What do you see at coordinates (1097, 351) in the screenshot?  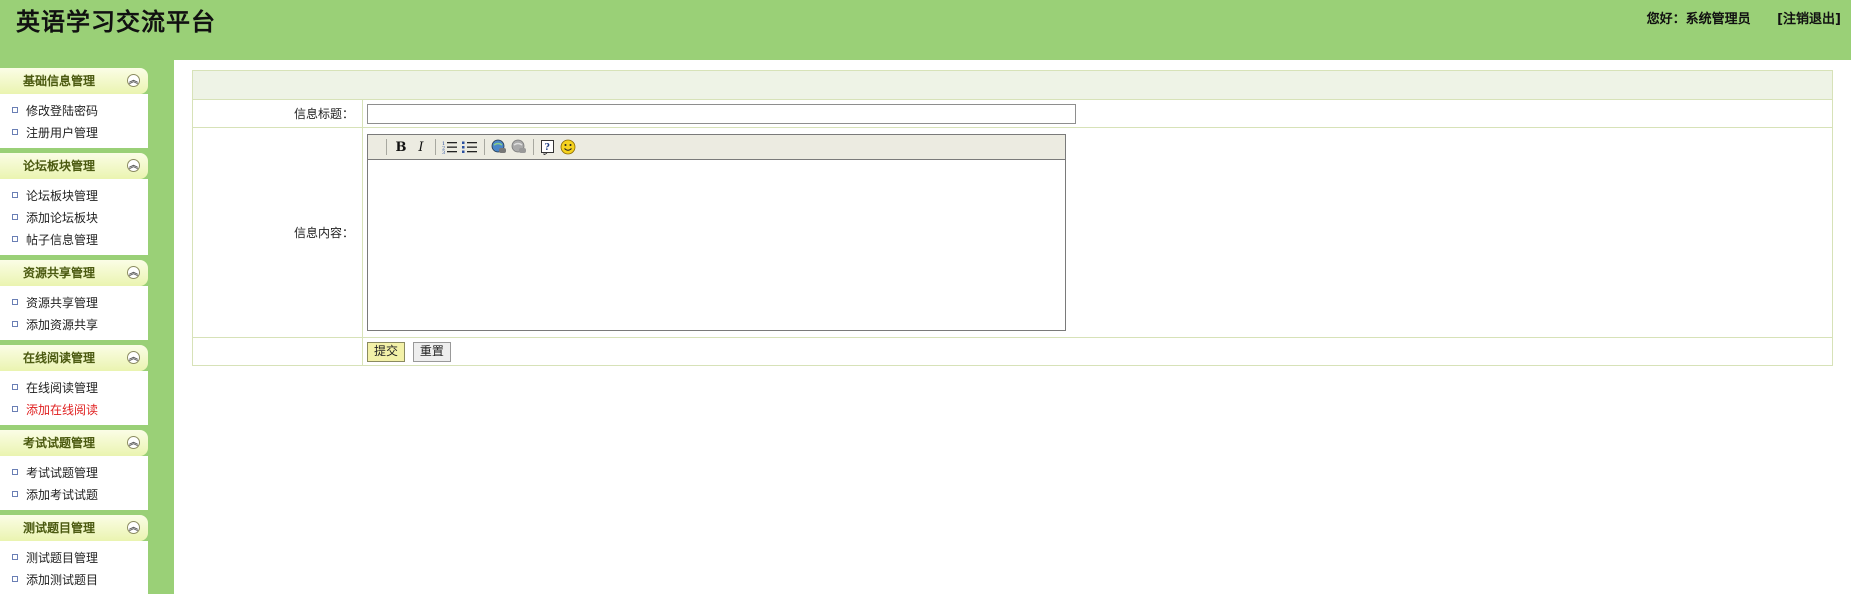 I see `buttons-cell: 提交 重置` at bounding box center [1097, 351].